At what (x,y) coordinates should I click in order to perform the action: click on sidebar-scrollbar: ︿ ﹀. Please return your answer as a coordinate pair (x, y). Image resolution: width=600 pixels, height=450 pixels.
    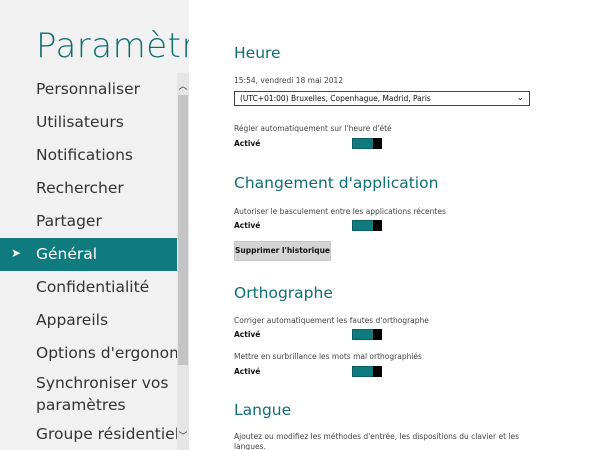
    Looking at the image, I should click on (183, 261).